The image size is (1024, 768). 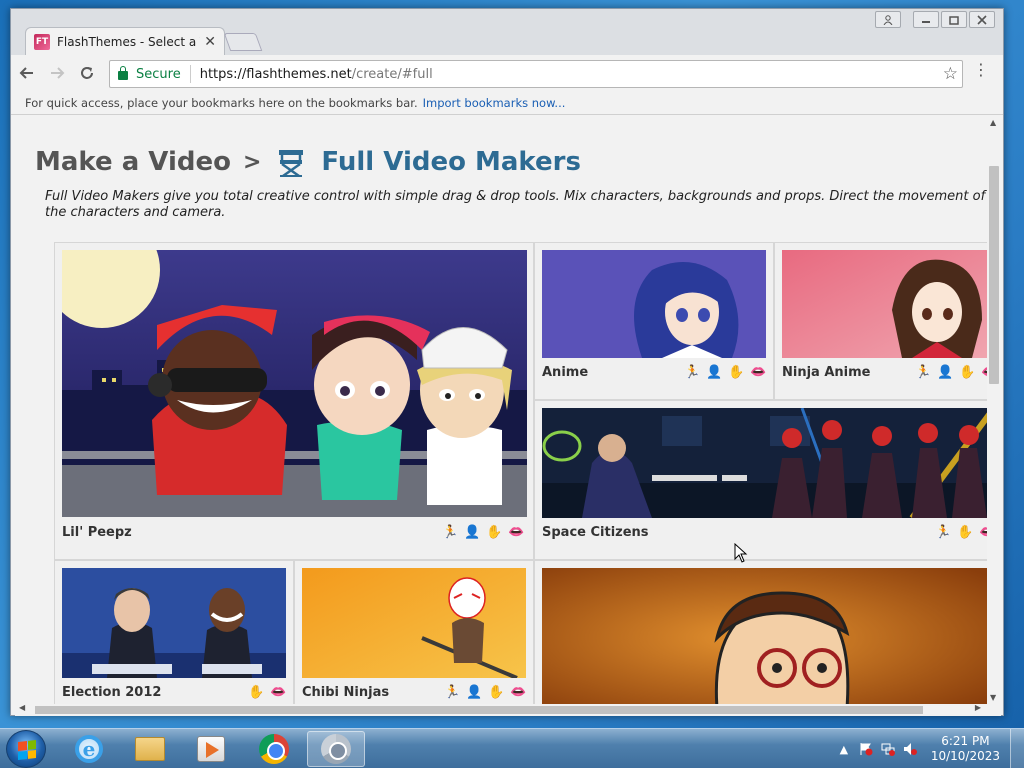 What do you see at coordinates (507, 32) in the screenshot?
I see `title-bar: FT FlashThemes - Select a Th ✕` at bounding box center [507, 32].